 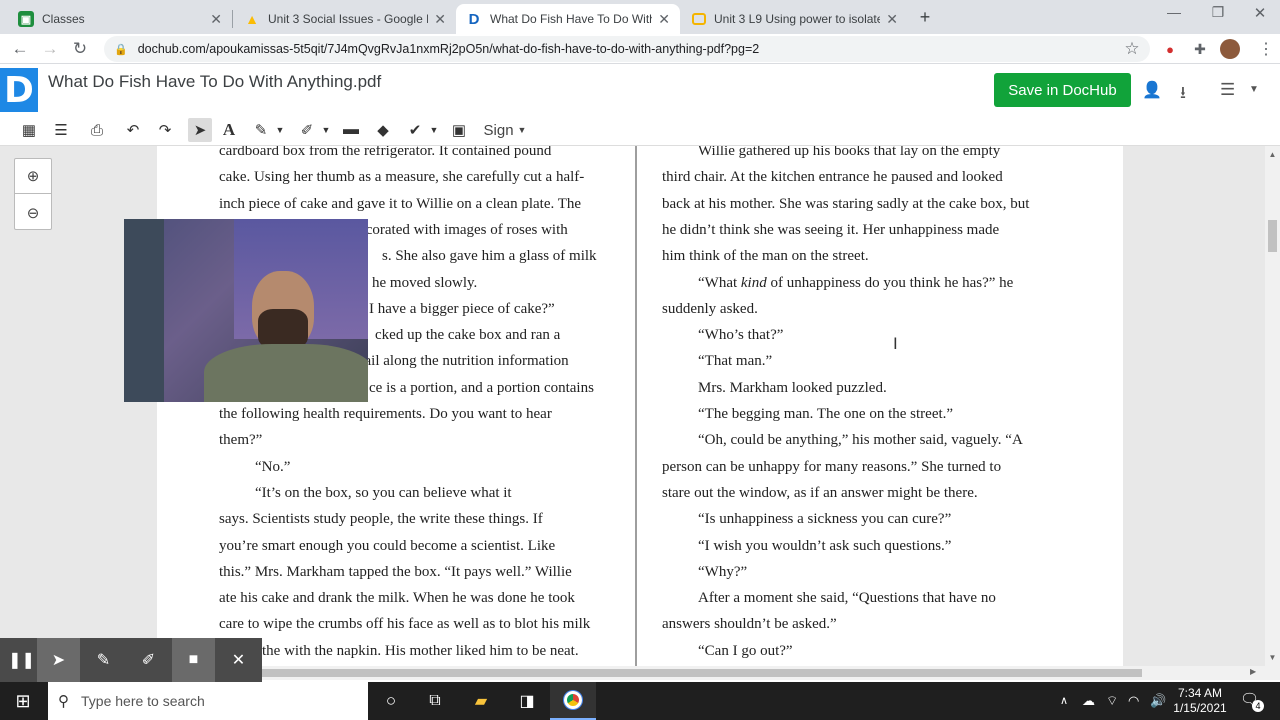 What do you see at coordinates (459, 130) in the screenshot?
I see `image-insert-icon: ▣` at bounding box center [459, 130].